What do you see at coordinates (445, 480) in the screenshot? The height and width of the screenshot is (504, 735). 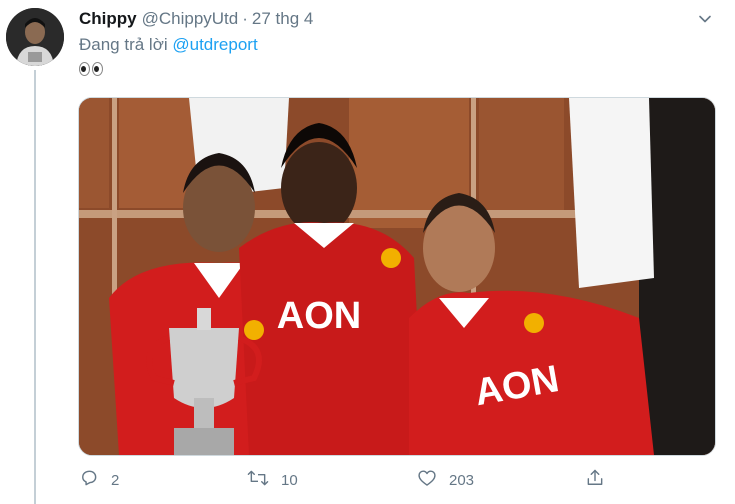 I see `like-action: 203` at bounding box center [445, 480].